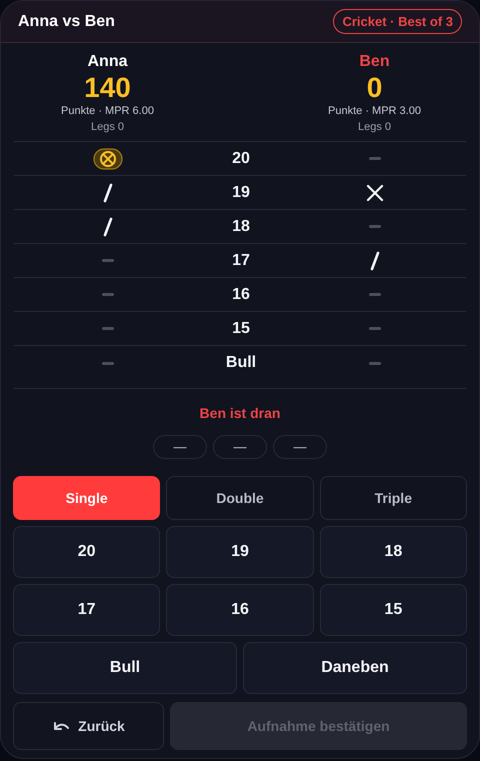 The height and width of the screenshot is (761, 480). I want to click on player-stats: Punkte · MPR 6.00, so click(107, 111).